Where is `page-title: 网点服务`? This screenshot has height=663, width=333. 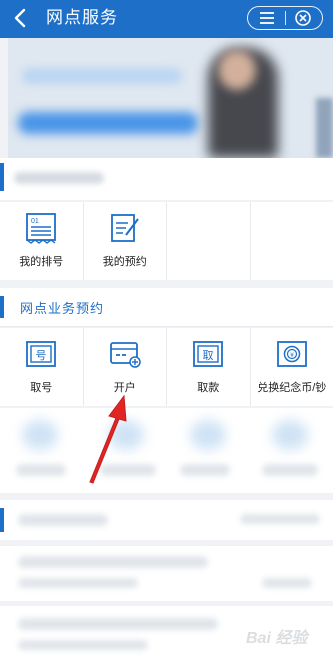 page-title: 网点服务 is located at coordinates (82, 17).